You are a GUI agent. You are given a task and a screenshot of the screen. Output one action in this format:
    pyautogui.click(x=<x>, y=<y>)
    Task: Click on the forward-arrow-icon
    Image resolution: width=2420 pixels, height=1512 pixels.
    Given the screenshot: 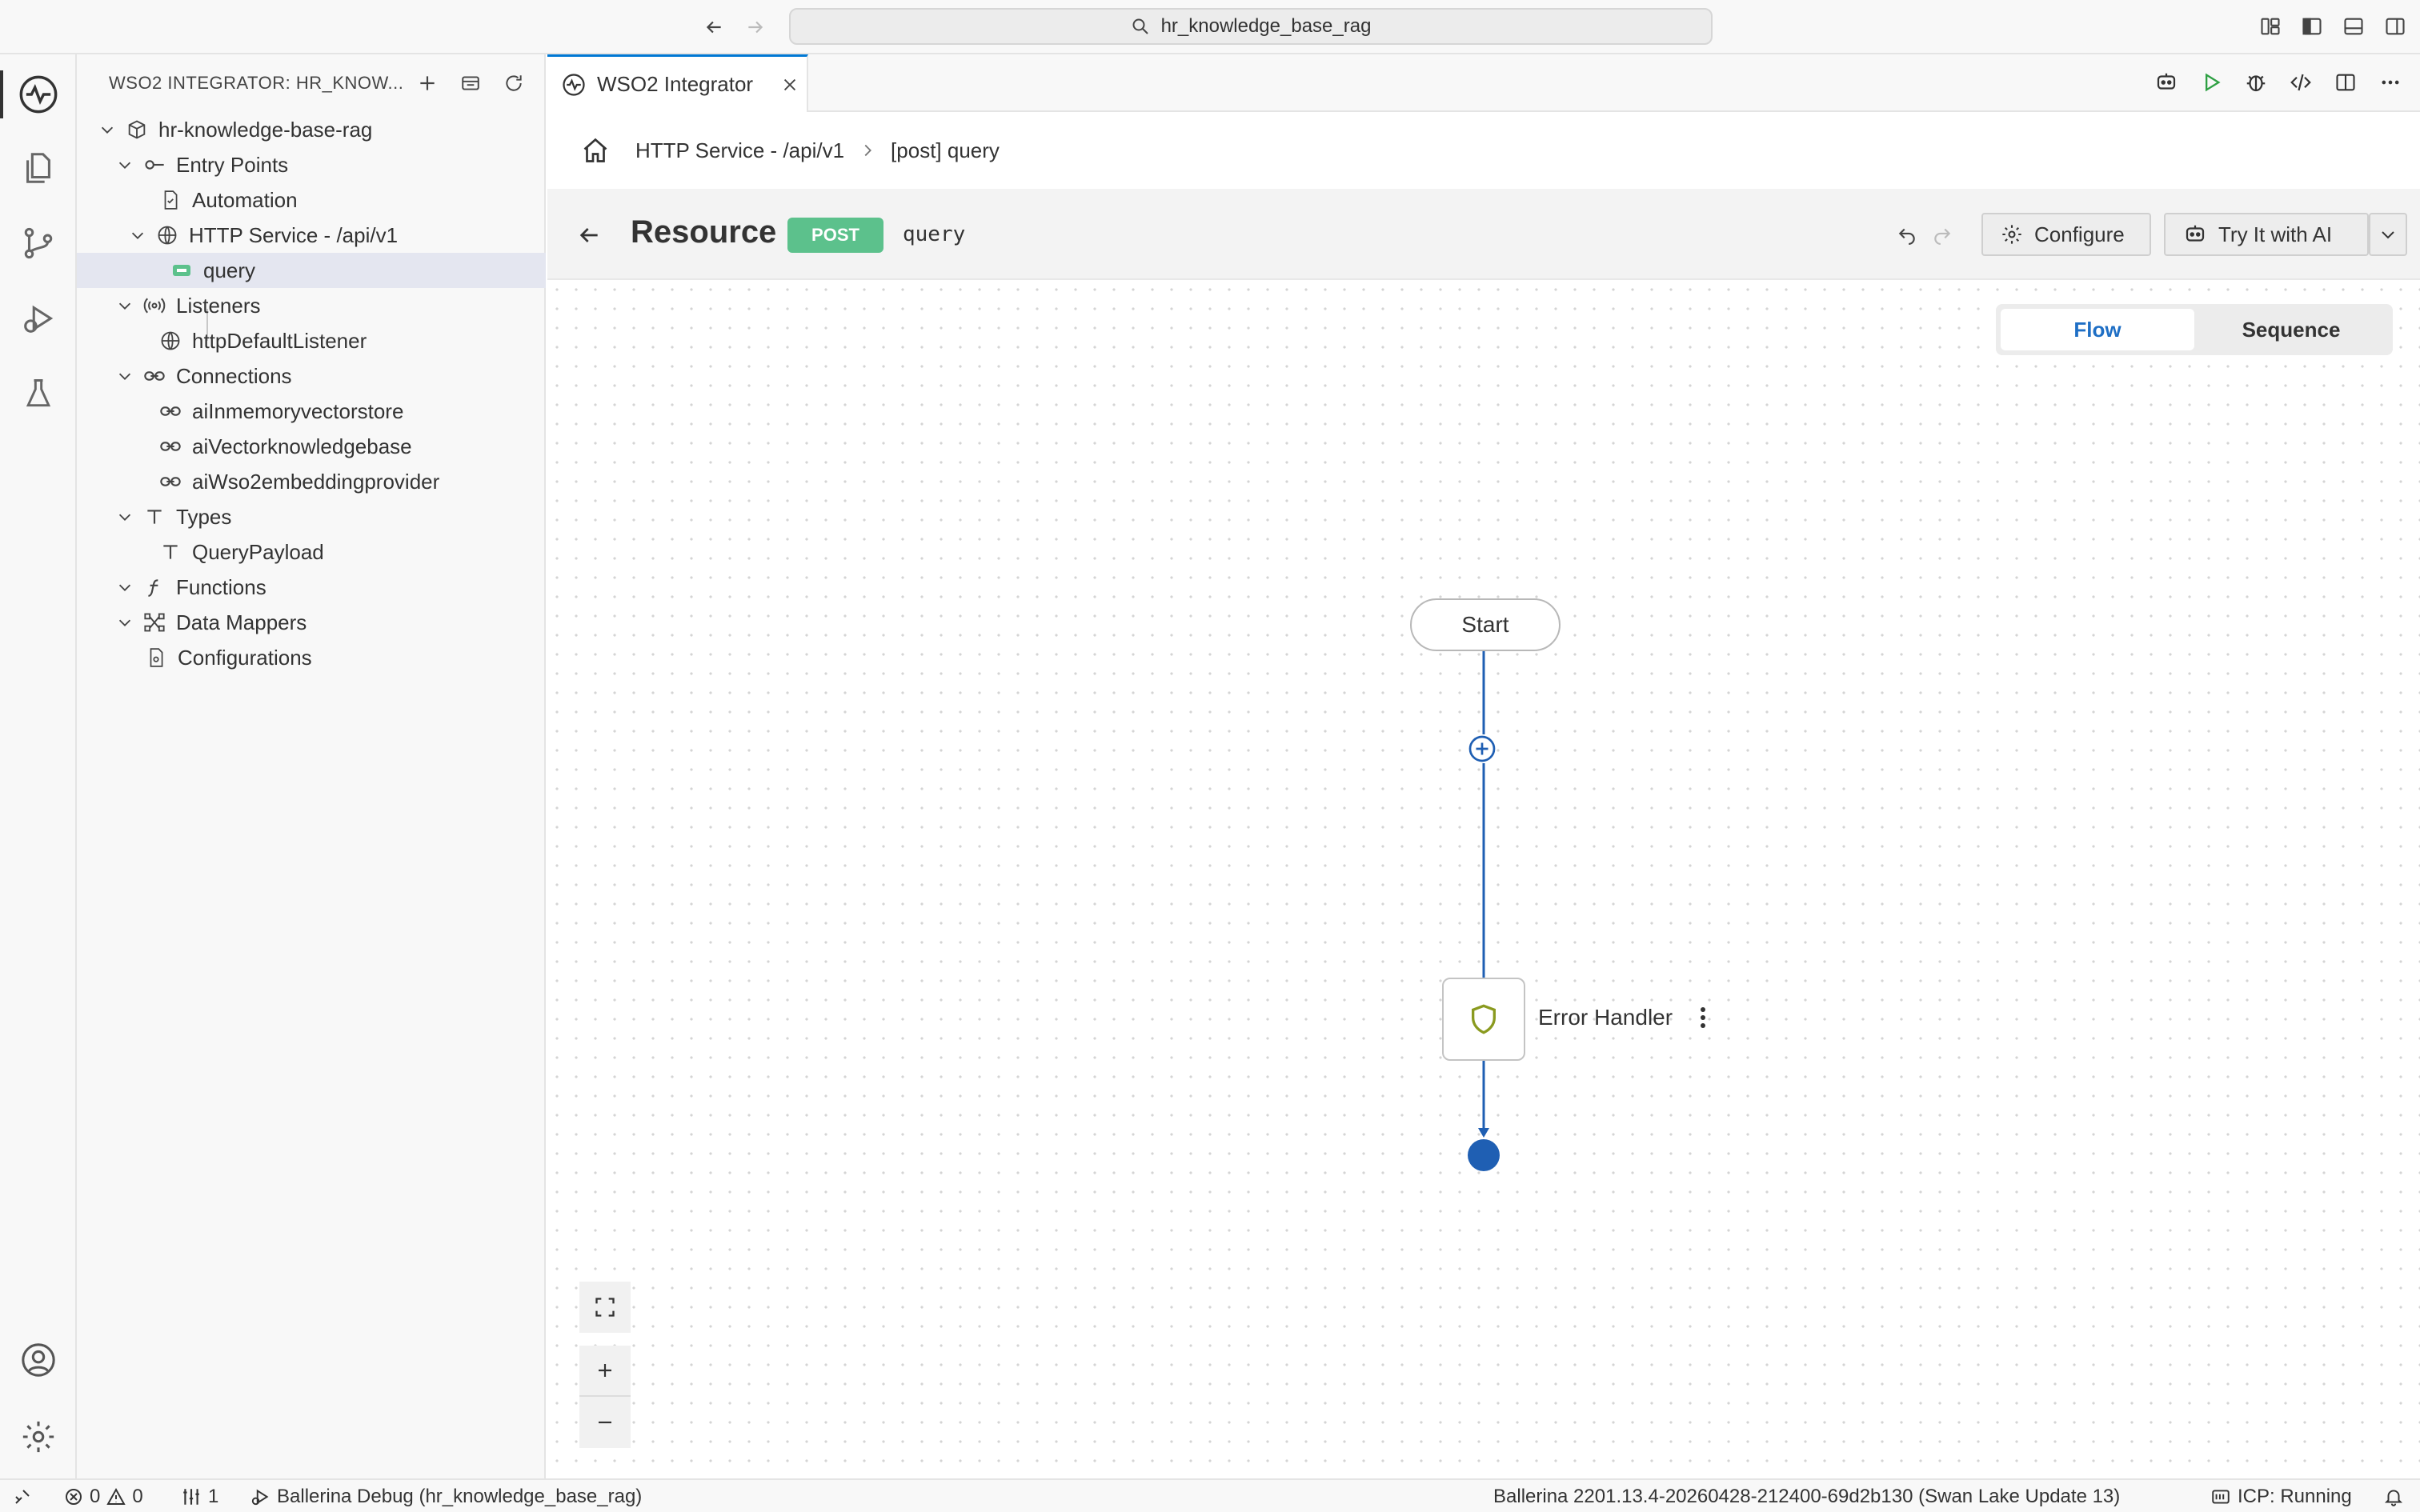 What is the action you would take?
    pyautogui.click(x=755, y=27)
    